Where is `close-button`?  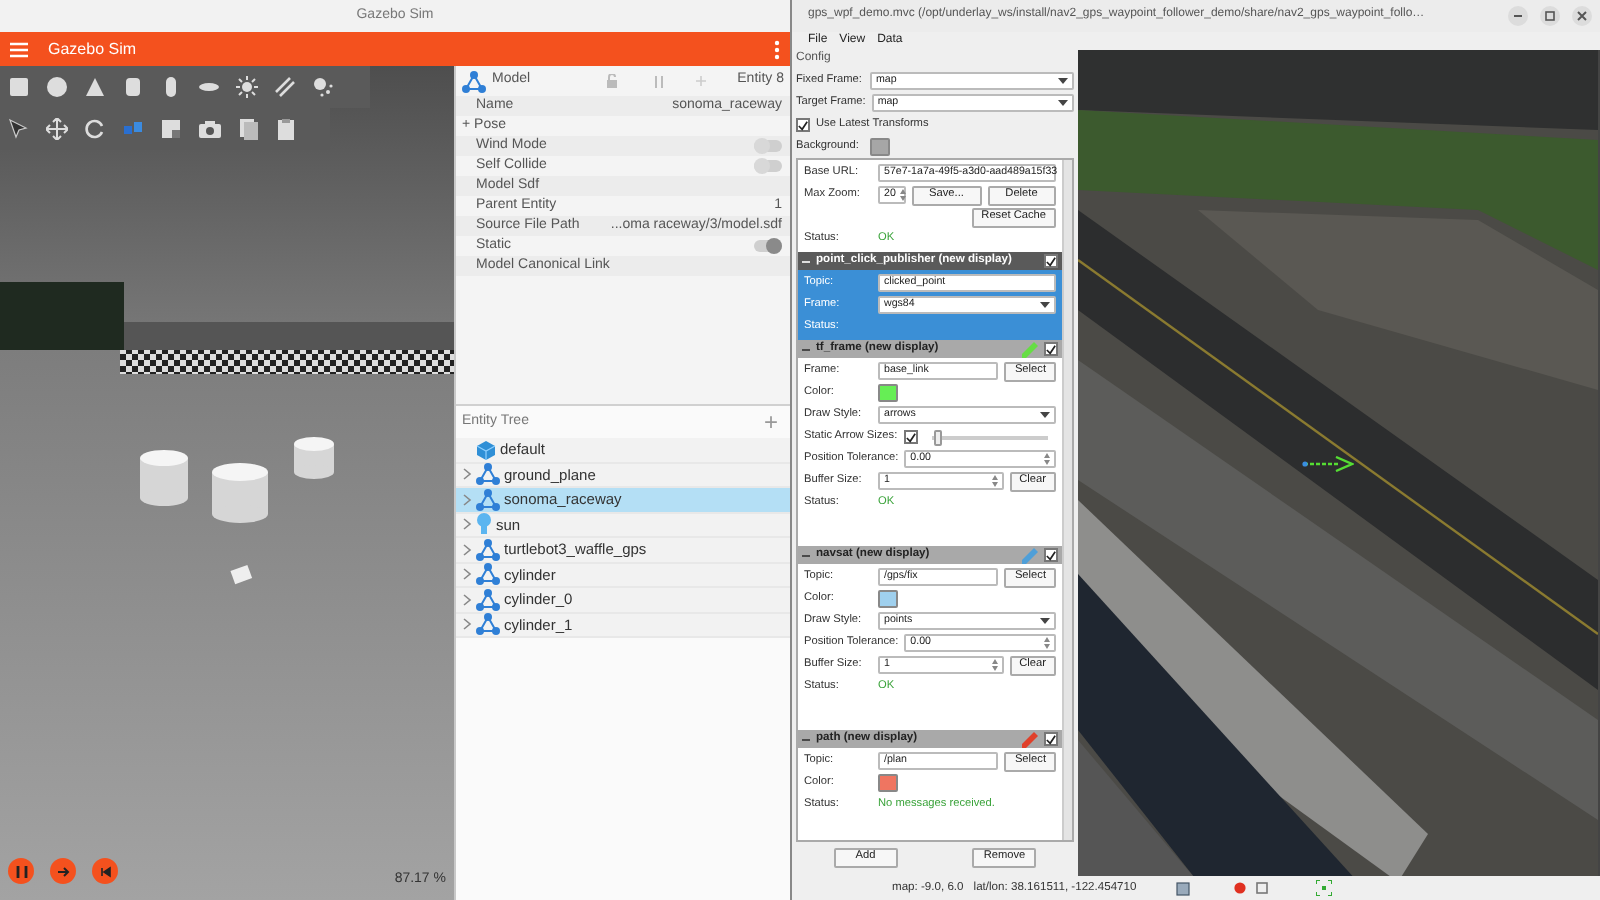
close-button is located at coordinates (1582, 16).